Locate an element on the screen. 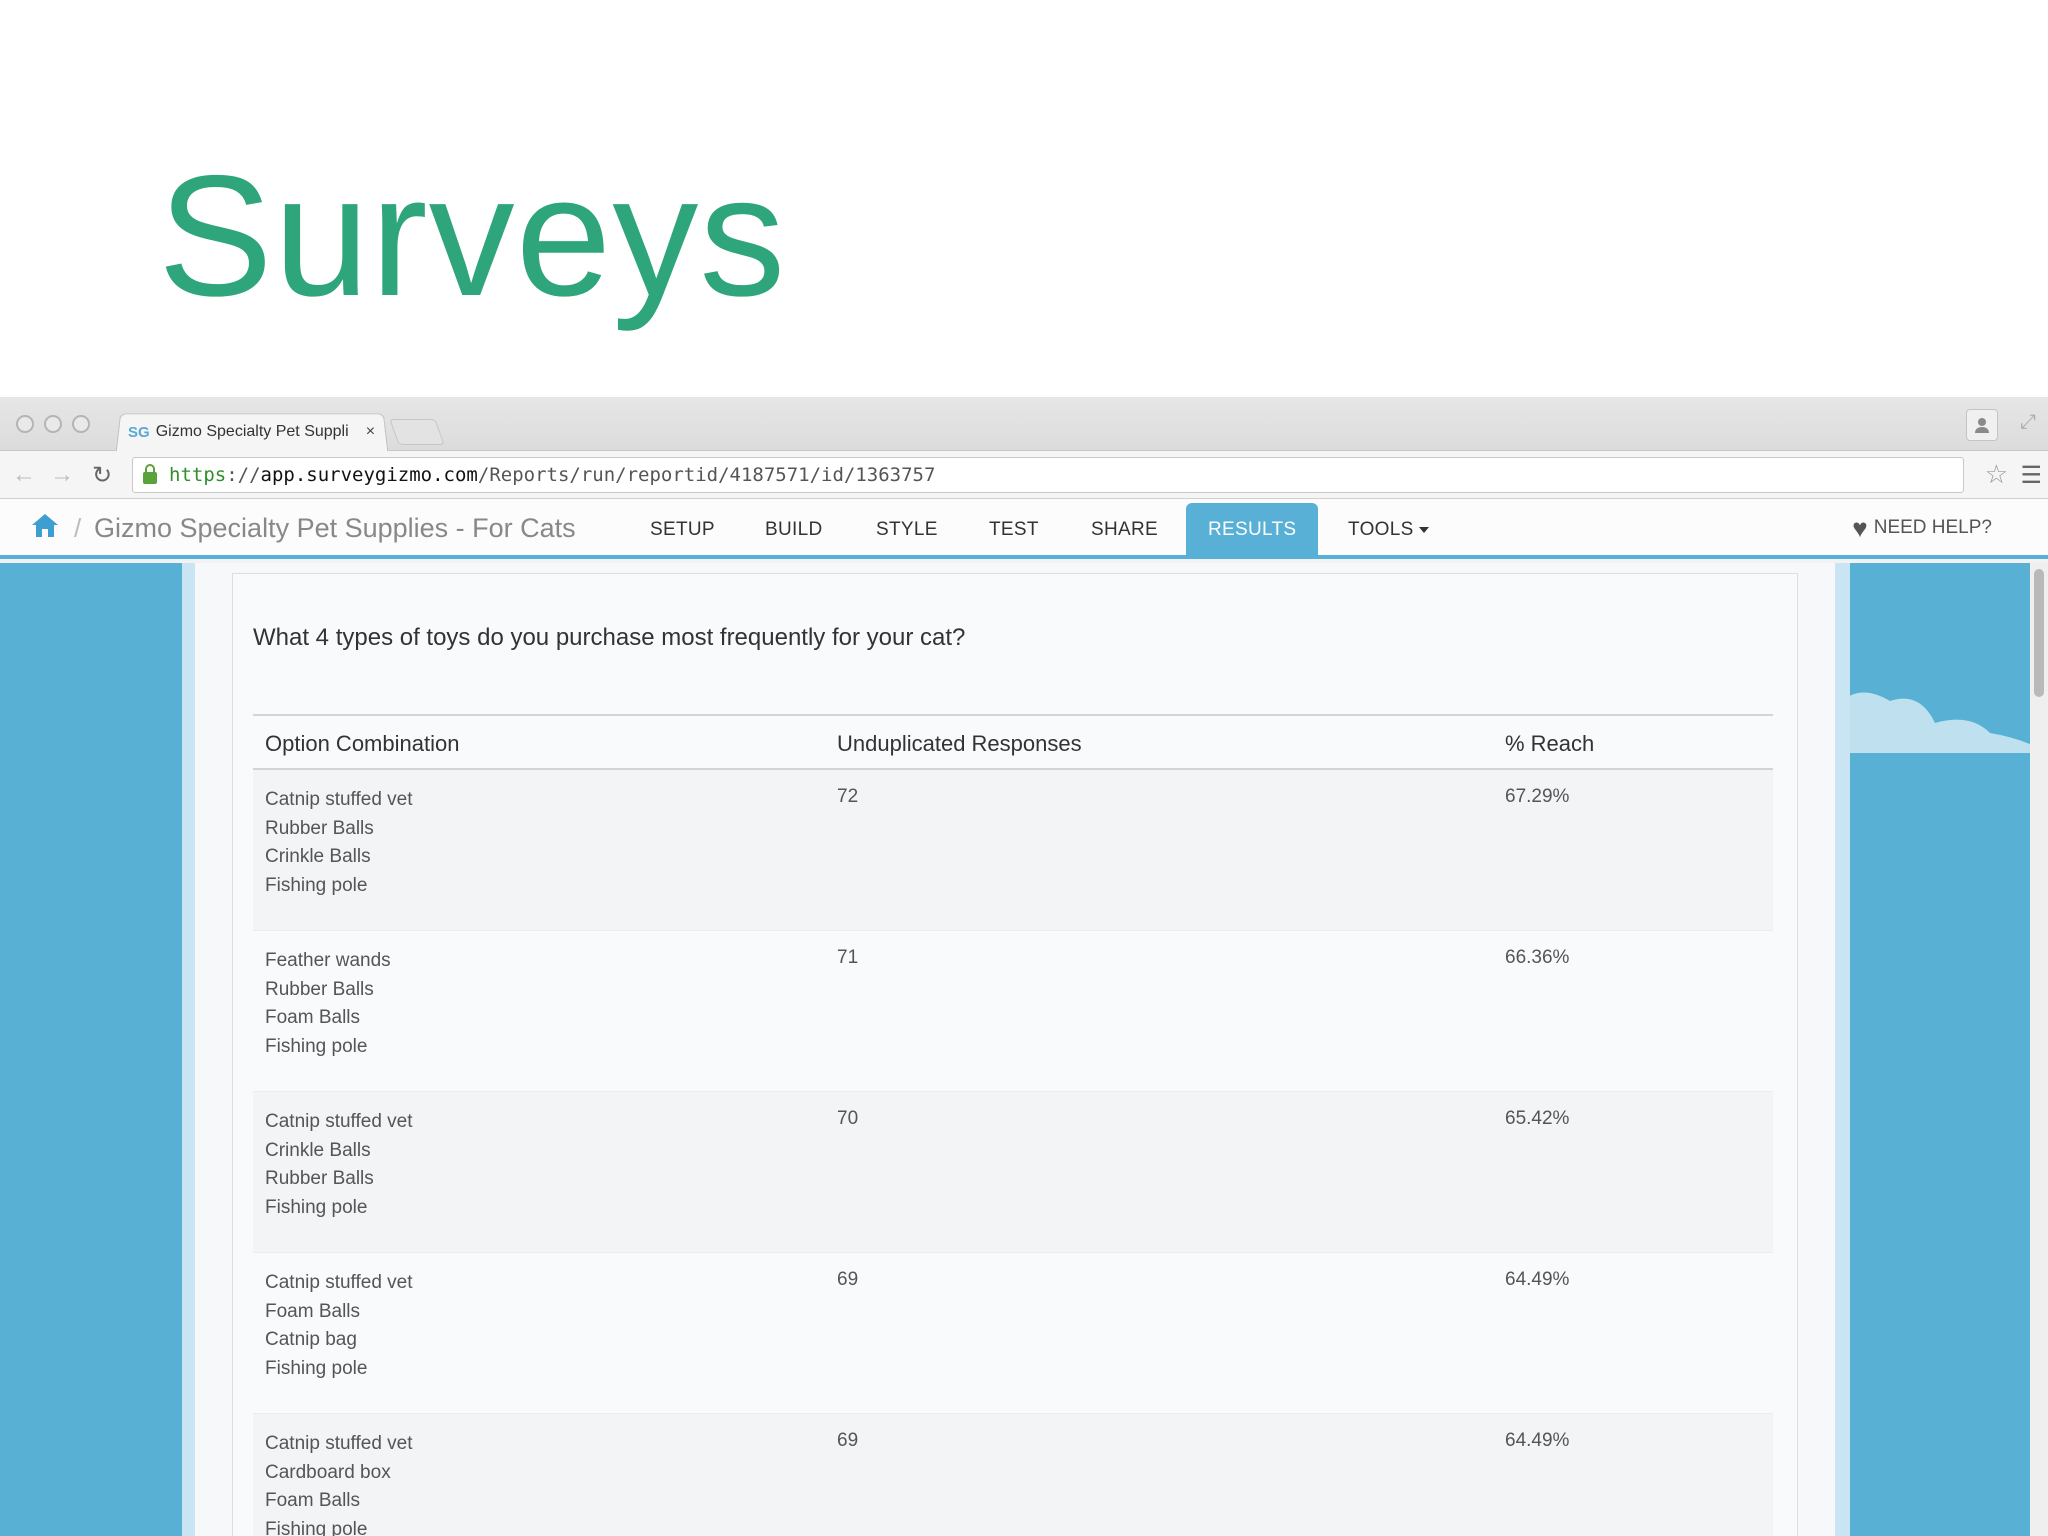 The height and width of the screenshot is (1536, 2048). tab-build: BUILD is located at coordinates (793, 530).